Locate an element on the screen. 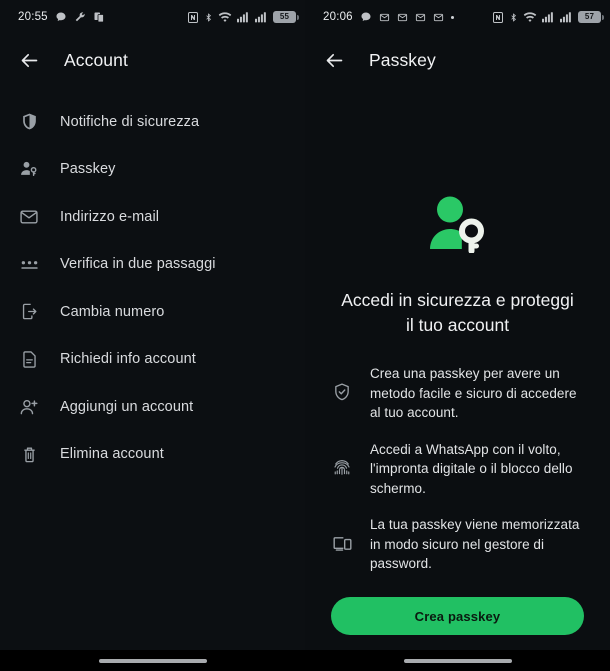 Image resolution: width=610 pixels, height=671 pixels. battery-indicator: 57 is located at coordinates (591, 17).